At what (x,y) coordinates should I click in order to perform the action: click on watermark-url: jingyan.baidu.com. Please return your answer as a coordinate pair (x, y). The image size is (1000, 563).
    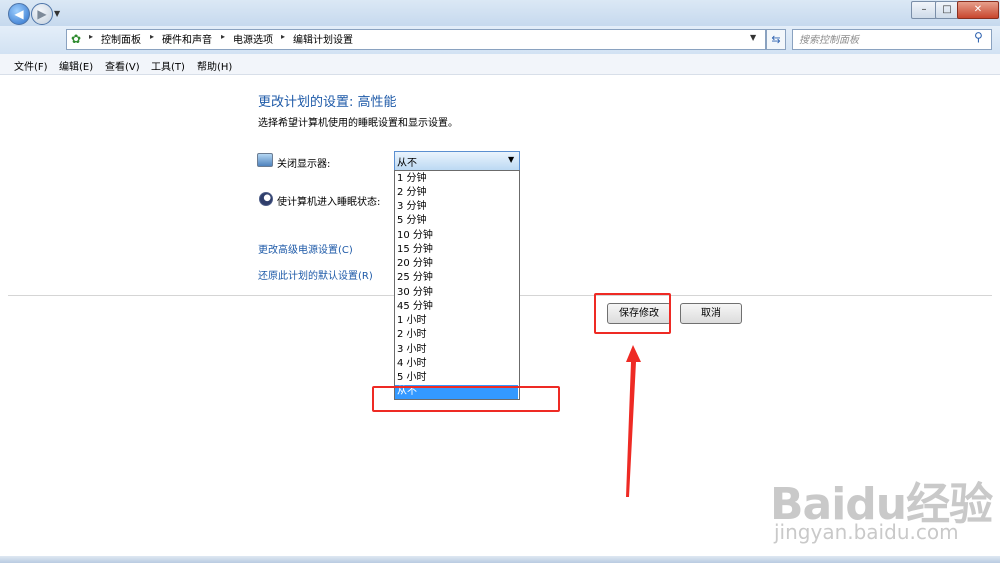
    Looking at the image, I should click on (866, 532).